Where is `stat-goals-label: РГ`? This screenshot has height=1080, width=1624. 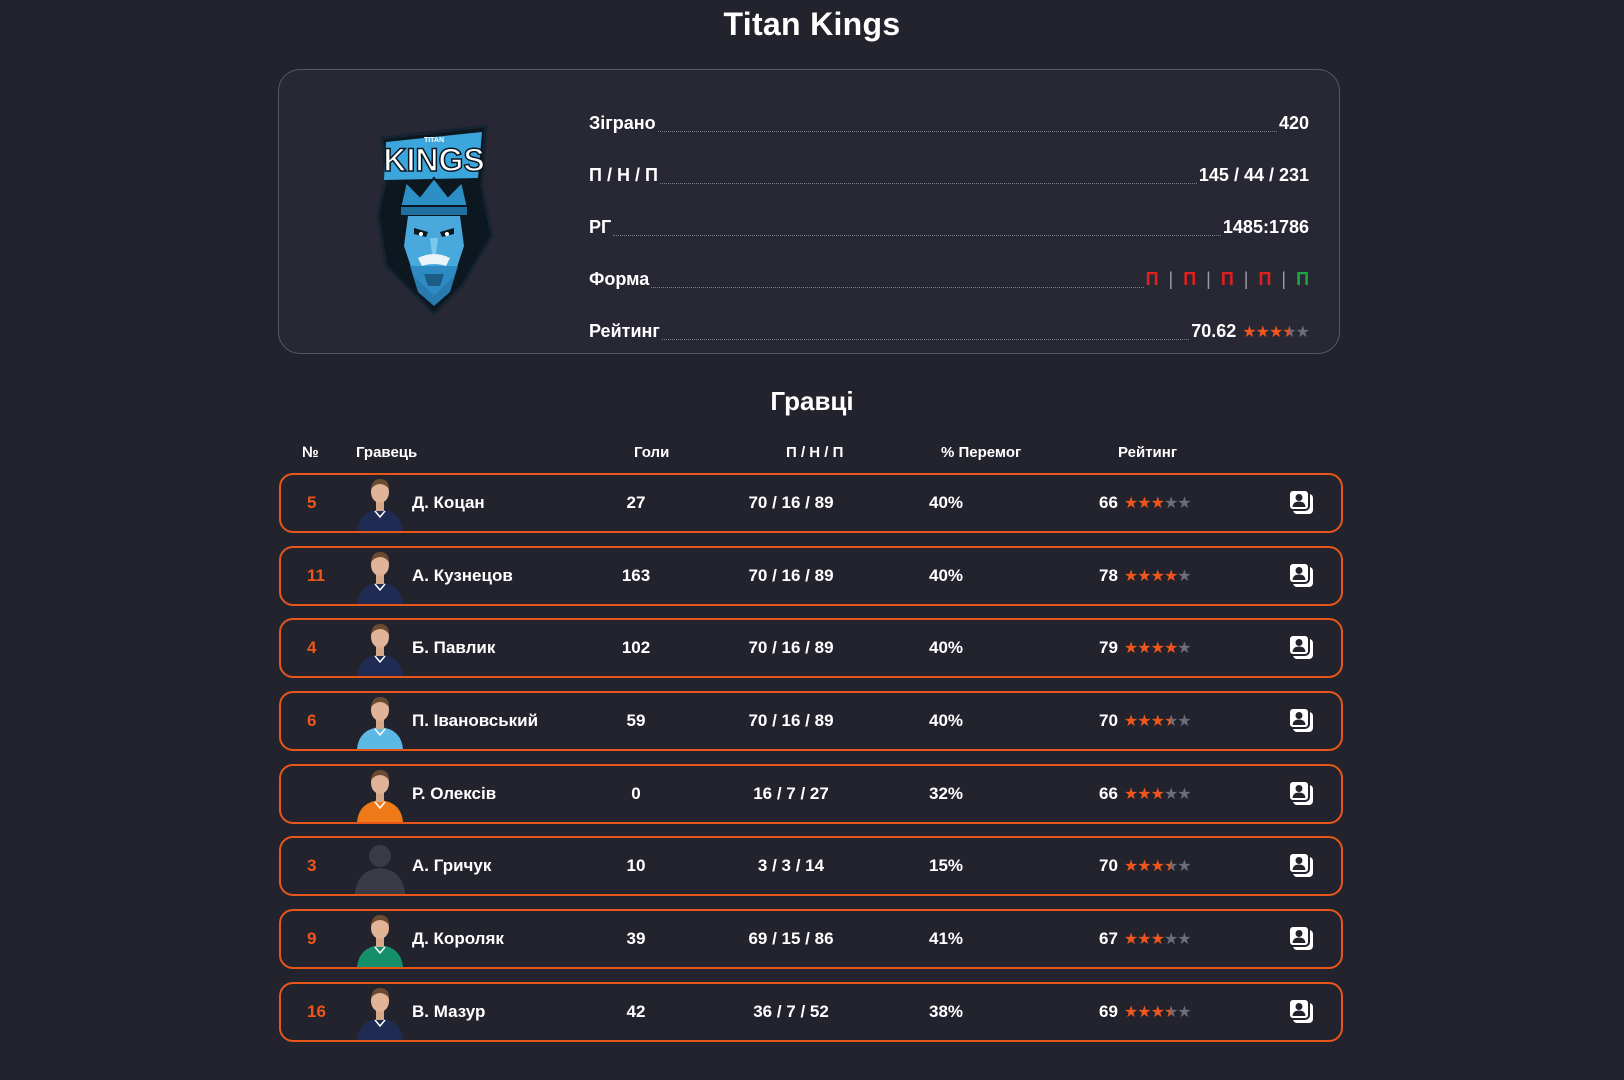 stat-goals-label: РГ is located at coordinates (600, 227).